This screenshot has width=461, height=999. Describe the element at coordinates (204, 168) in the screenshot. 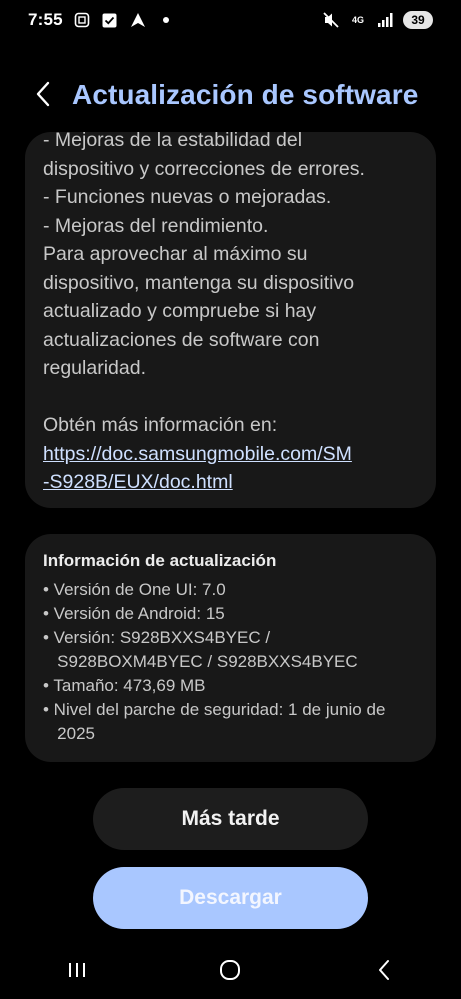

I see `notes-line: dispositivo y correcciones de errores.` at that location.